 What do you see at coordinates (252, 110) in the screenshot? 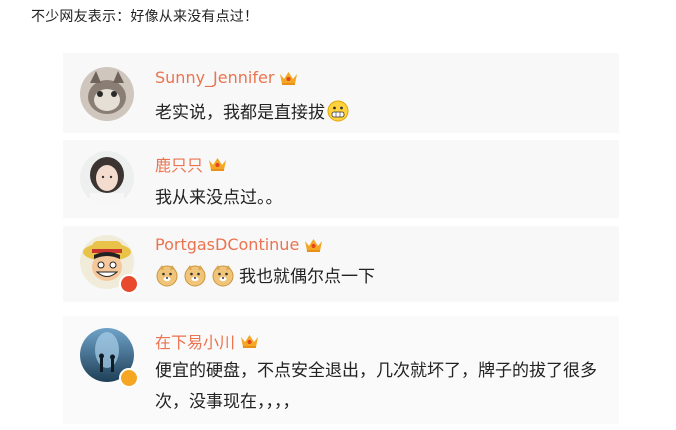
I see `comment-text: 老实说，我都是直接拔` at bounding box center [252, 110].